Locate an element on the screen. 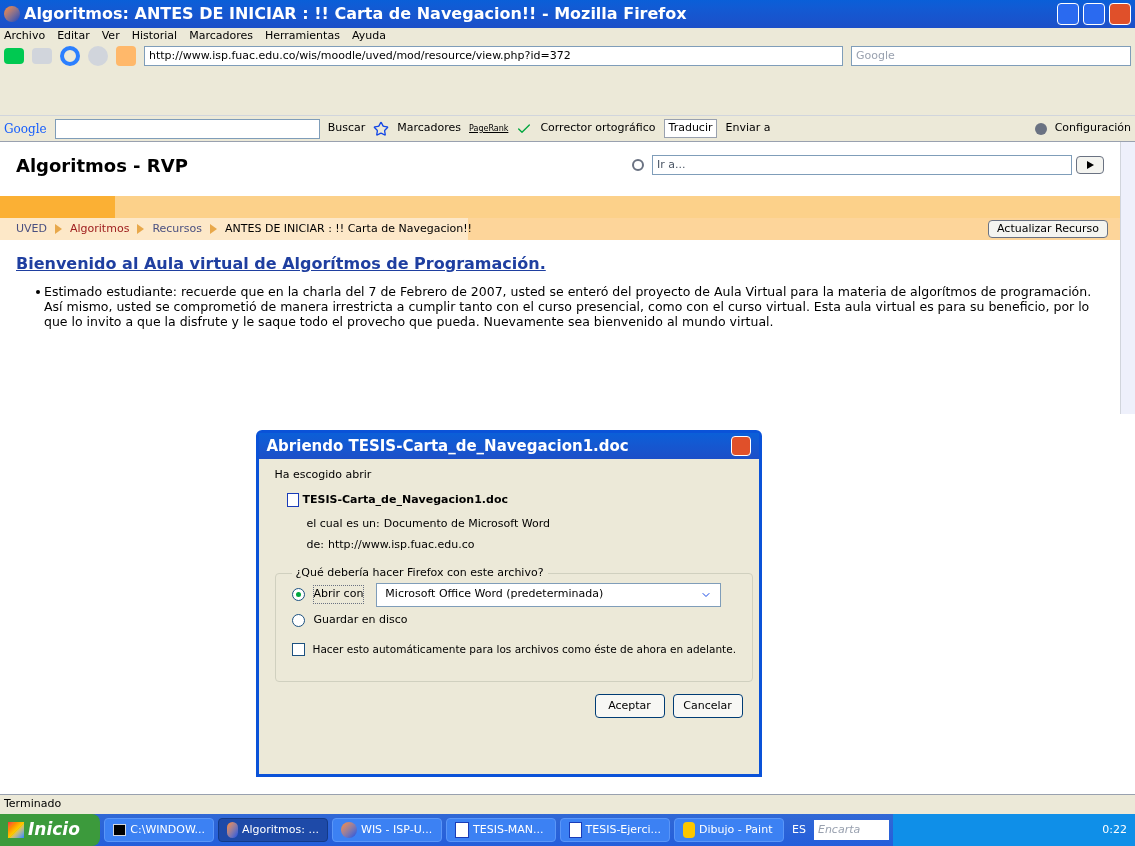  paragraph: Estimado estudiante: recuerde que en la charla del 7 de Febrero de 2007, usted se enteró del proyecto de Aula Virtual para la materia de algorítmos de programación. Así mismo, usted se comprometió de manera irrestricta a cumplir tanto con el curso presencial, como con el curso virtual. Esta aula virtual es para su beneficio, por lo que lo invito a que la disfrute y le saque todo el provecho que pueda. Nuevamente sea bienvenido al mundo virtual. is located at coordinates (568, 306).